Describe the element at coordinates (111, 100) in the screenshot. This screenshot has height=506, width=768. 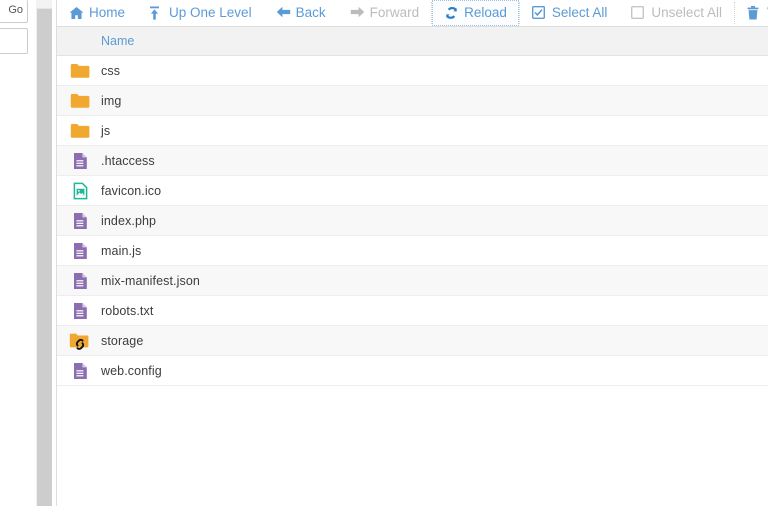
I see `file-name: img` at that location.